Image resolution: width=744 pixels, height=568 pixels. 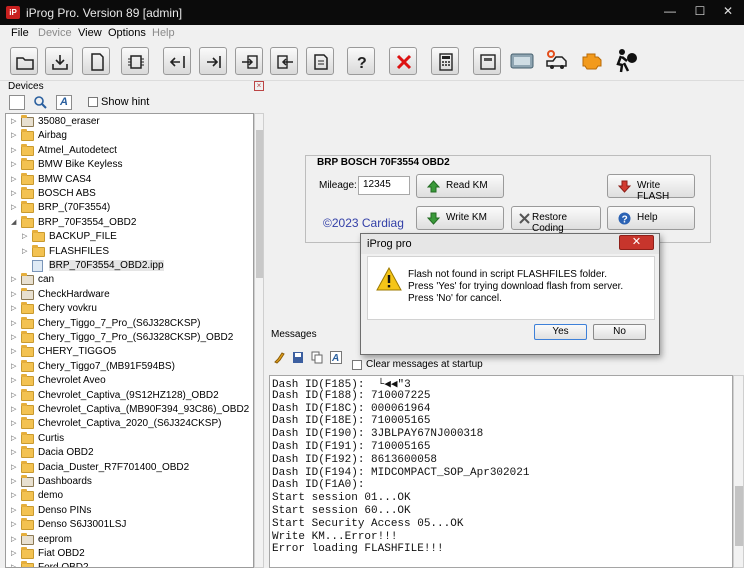 I want to click on tree-item: ▷ Curtis, so click(x=129, y=438).